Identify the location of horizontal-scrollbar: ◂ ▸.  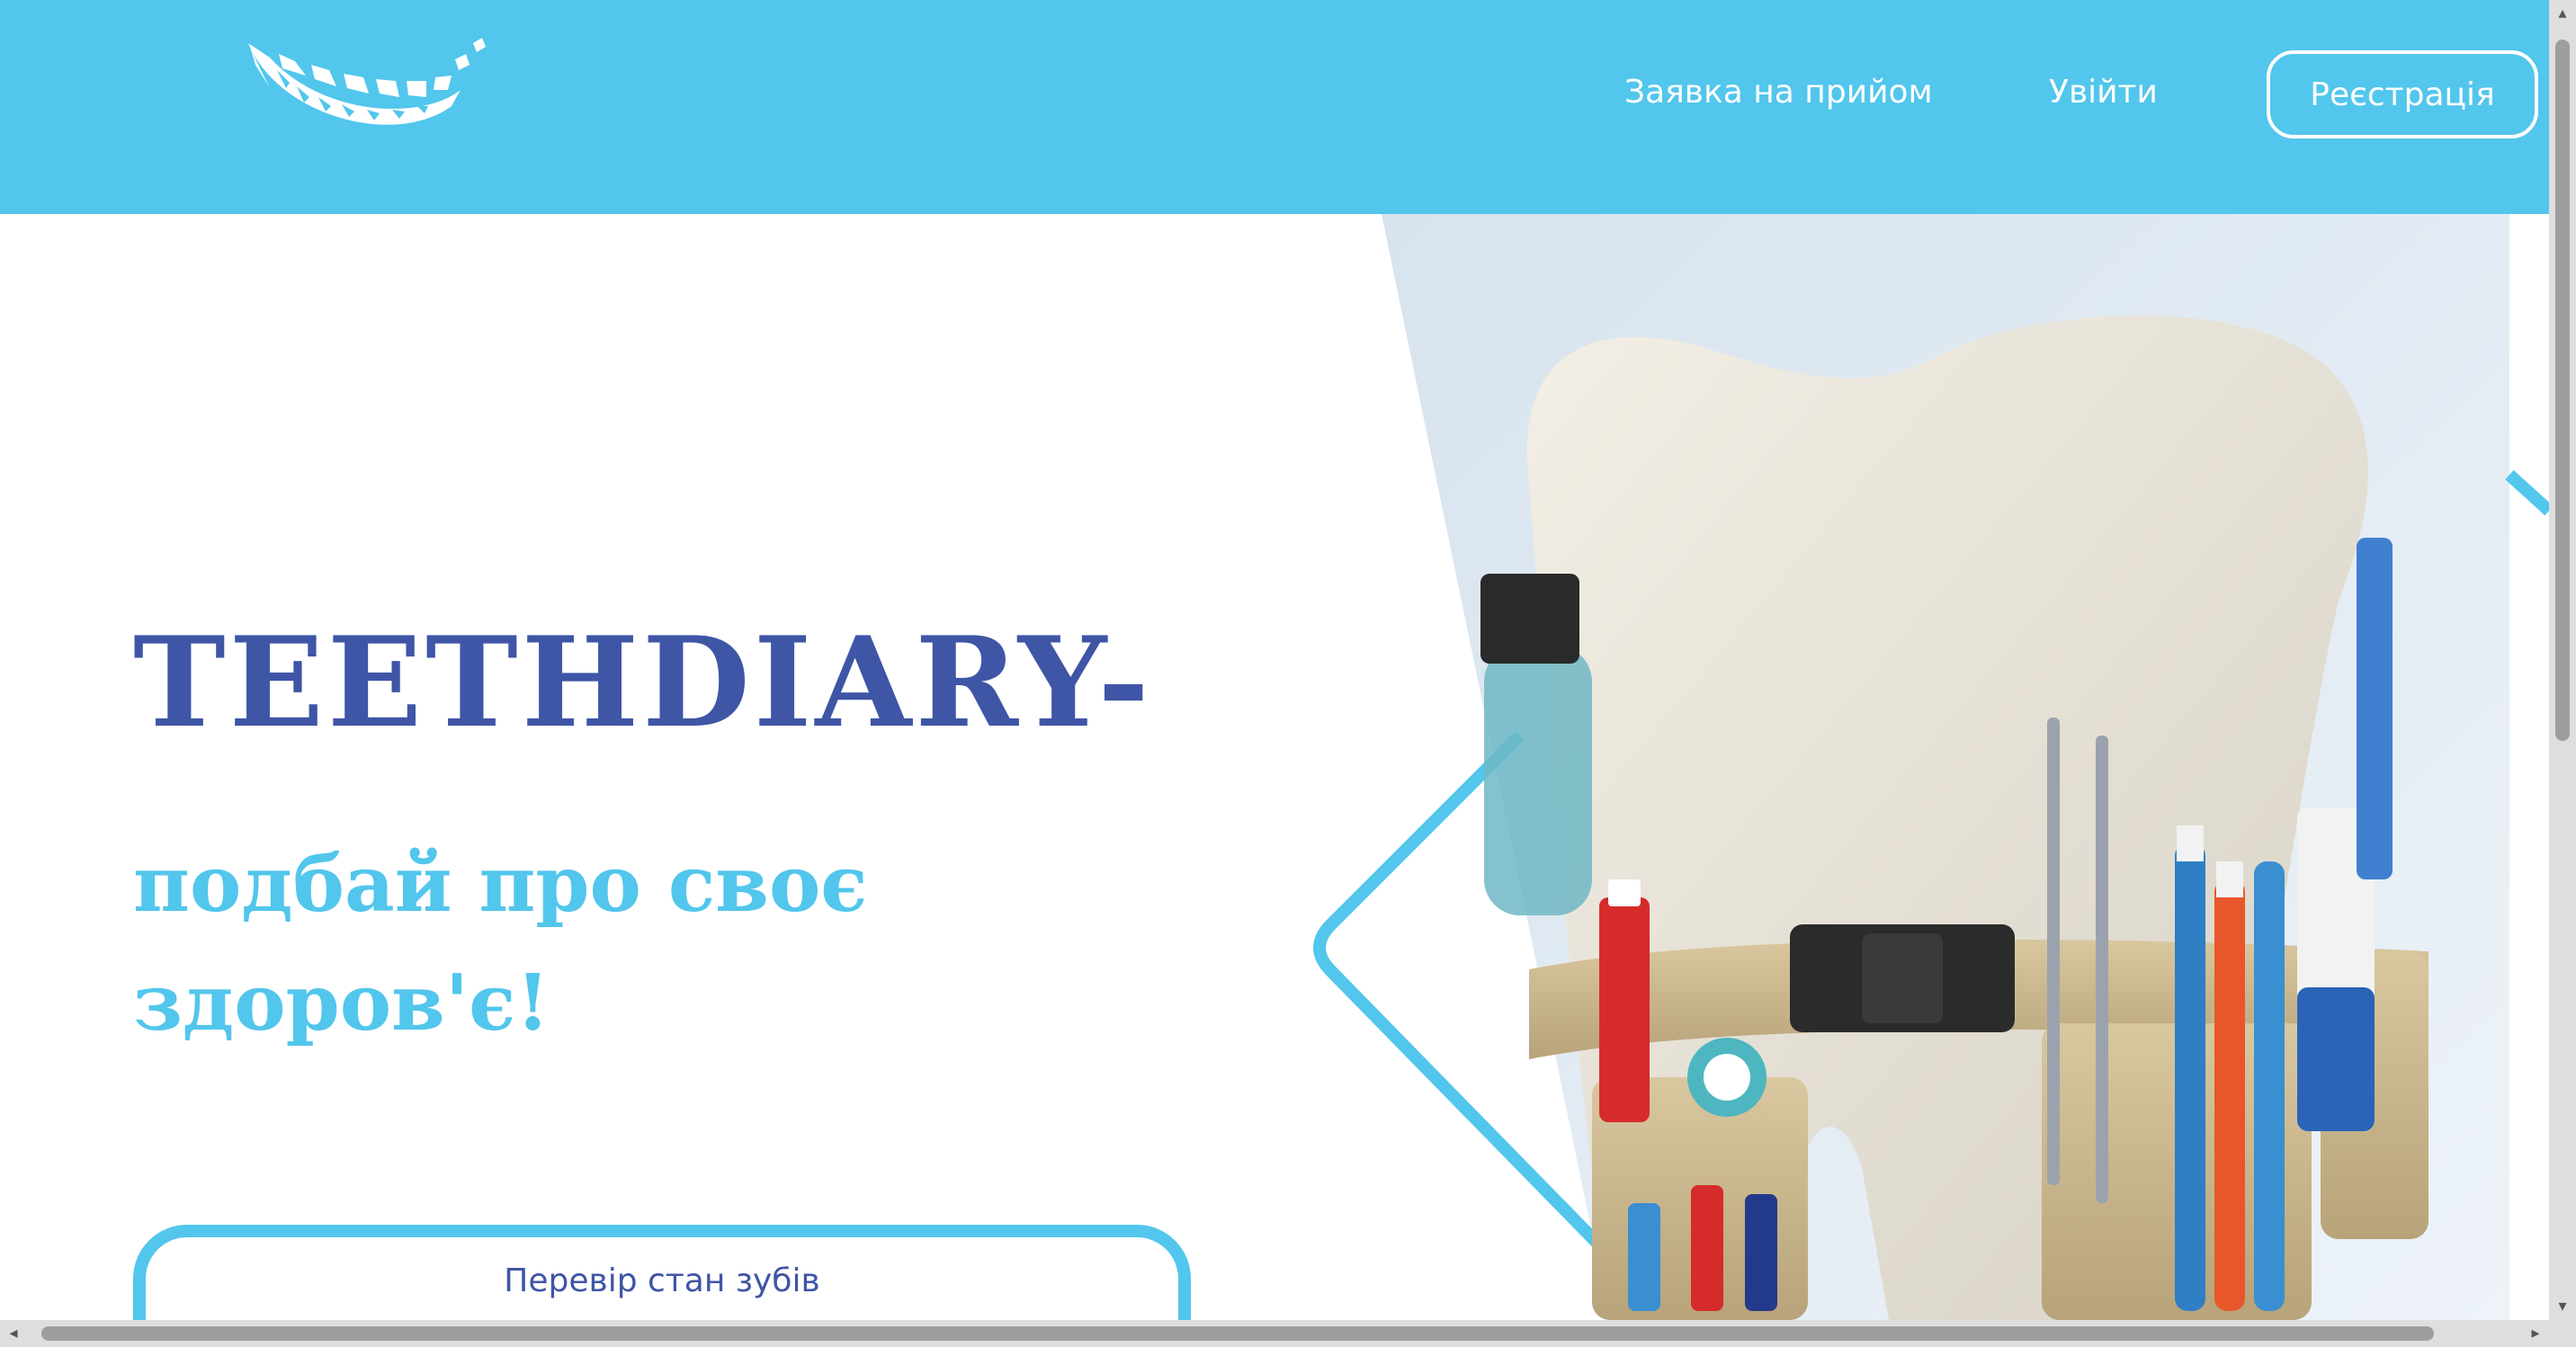
(1274, 1333).